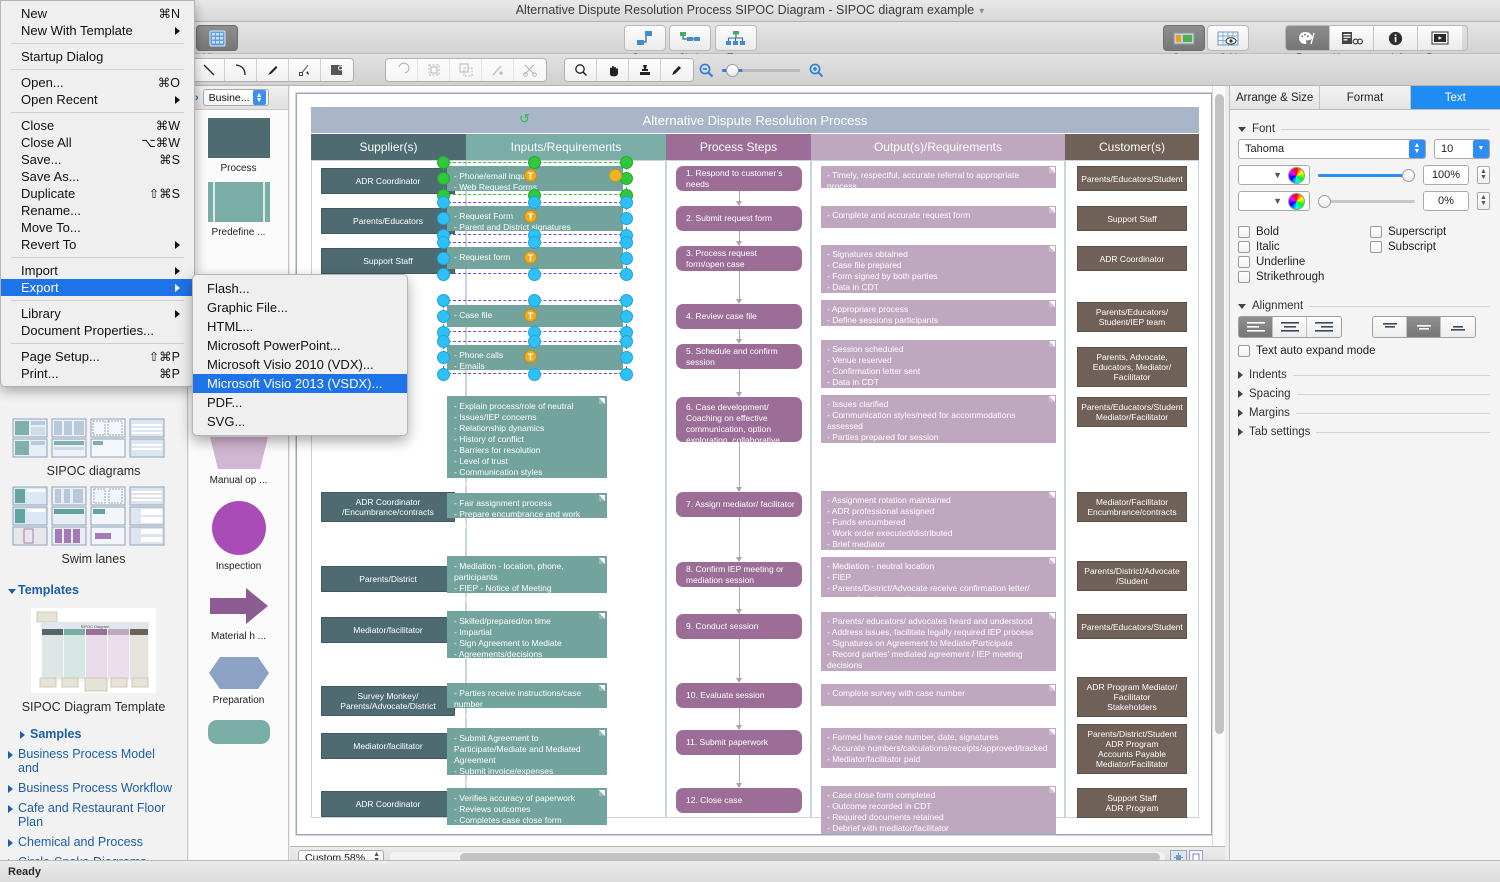 The width and height of the screenshot is (1500, 882). I want to click on chain-connector-button, so click(690, 38).